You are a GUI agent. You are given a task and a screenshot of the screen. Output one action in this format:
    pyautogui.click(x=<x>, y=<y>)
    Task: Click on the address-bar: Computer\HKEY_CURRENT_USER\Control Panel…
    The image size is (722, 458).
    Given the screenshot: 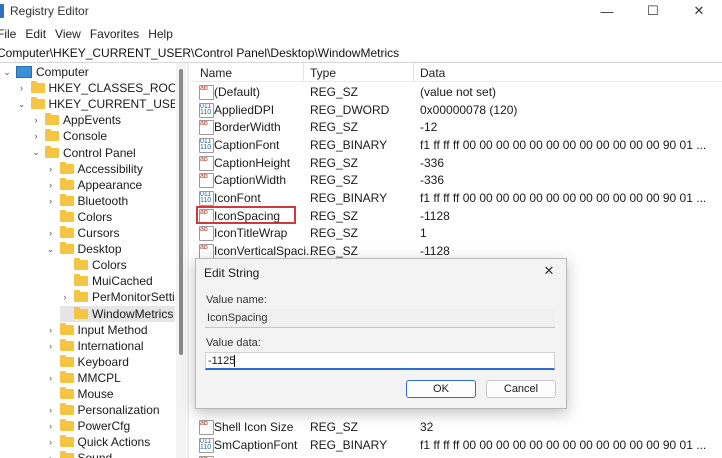 What is the action you would take?
    pyautogui.click(x=361, y=53)
    